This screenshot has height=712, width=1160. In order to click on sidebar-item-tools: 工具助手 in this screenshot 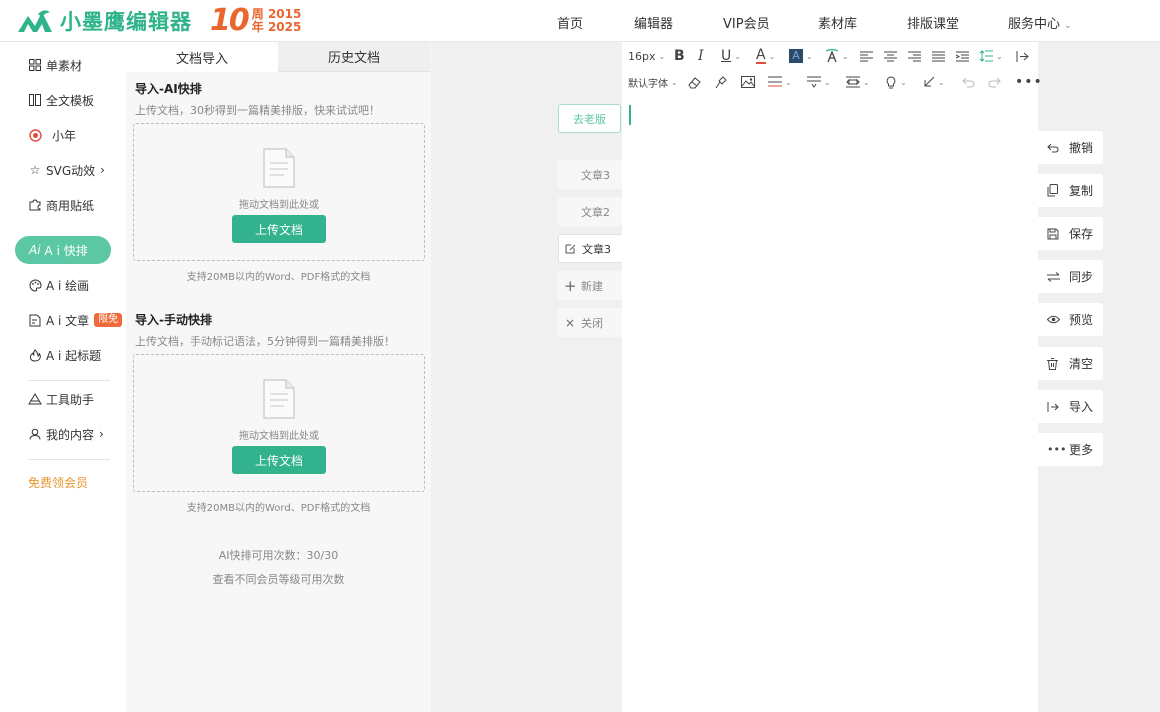, I will do `click(61, 399)`.